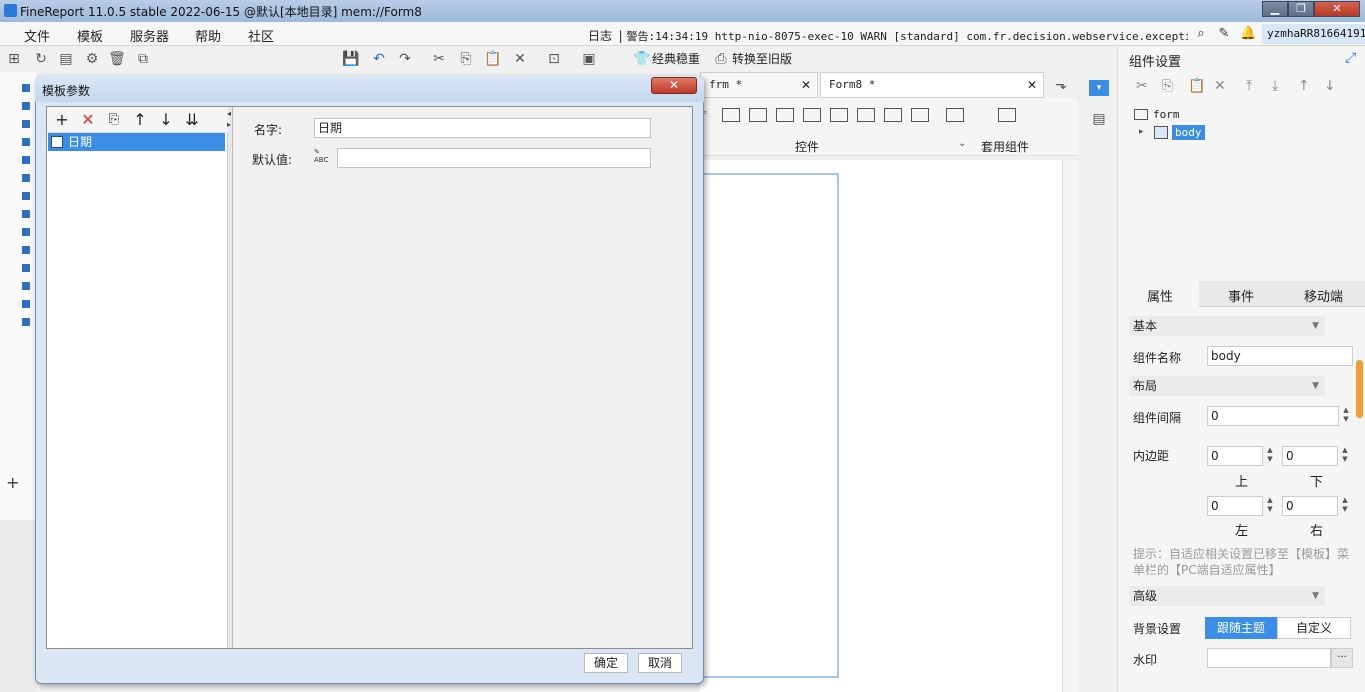 The image size is (1365, 692). I want to click on value-type-icon: ✎ ABC, so click(323, 156).